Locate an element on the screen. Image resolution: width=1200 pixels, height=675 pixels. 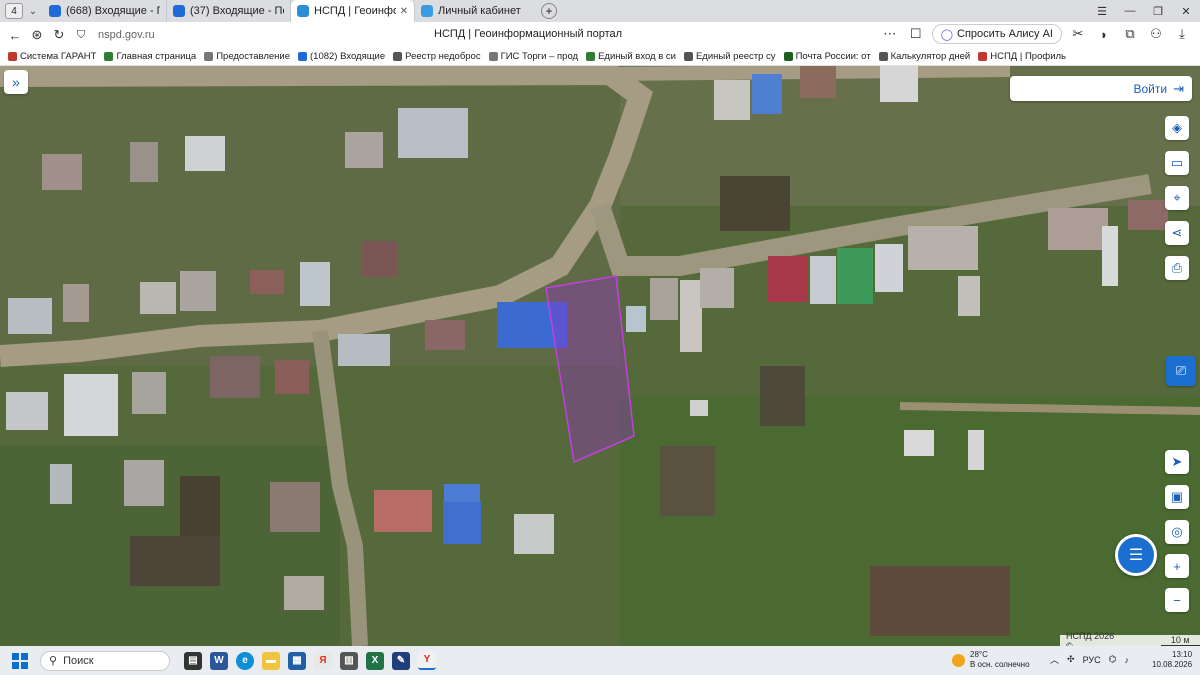
locate-pin-icon: ◎ is located at coordinates (1177, 532).